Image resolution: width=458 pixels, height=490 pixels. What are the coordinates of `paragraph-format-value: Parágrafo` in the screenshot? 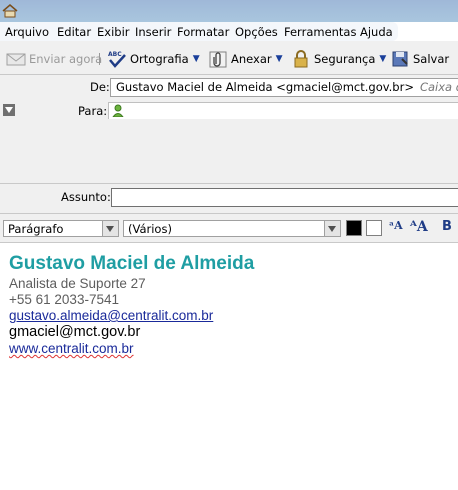 It's located at (36, 229).